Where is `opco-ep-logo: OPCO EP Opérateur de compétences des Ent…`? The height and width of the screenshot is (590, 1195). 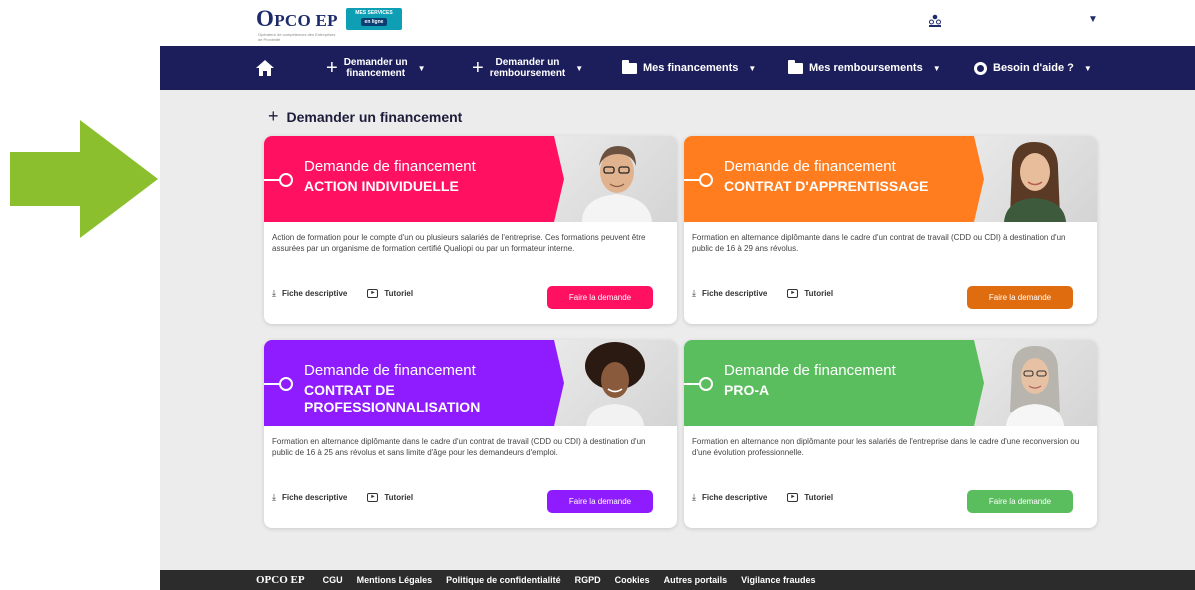
opco-ep-logo: OPCO EP Opérateur de compétences des Ent… is located at coordinates (297, 24).